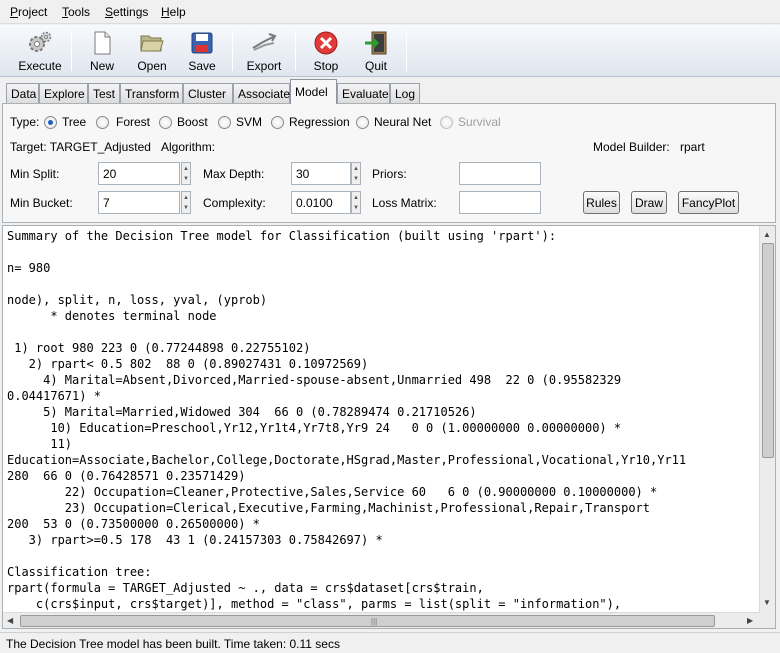  What do you see at coordinates (446, 122) in the screenshot?
I see `radio-survival` at bounding box center [446, 122].